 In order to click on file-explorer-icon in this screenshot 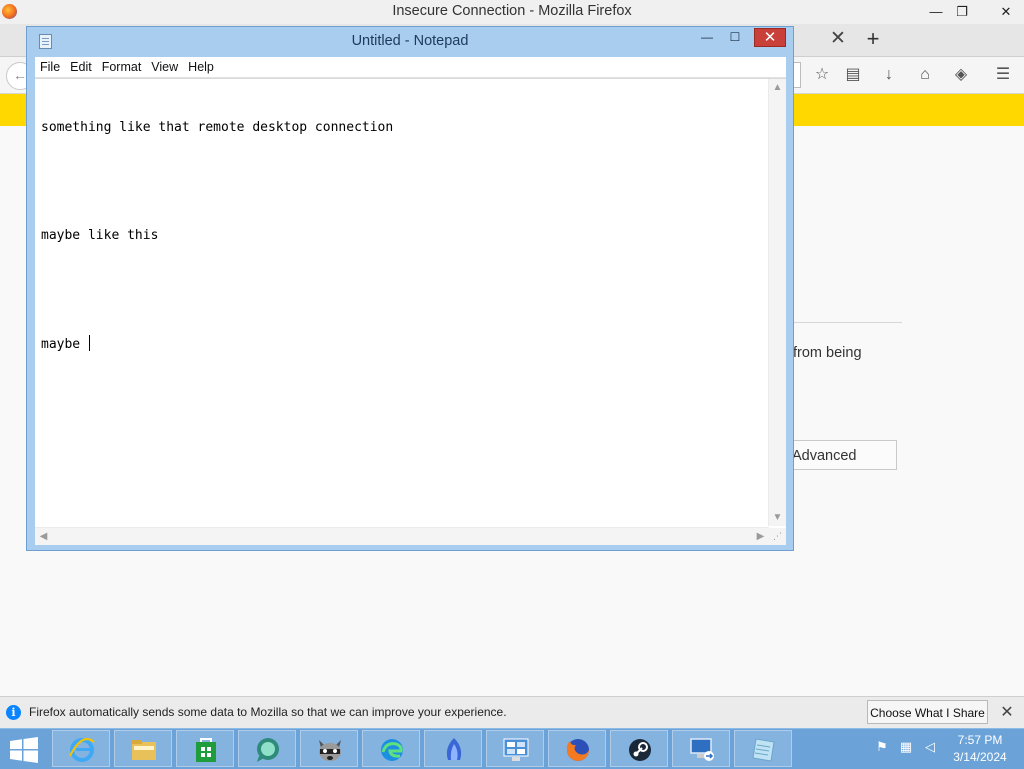, I will do `click(144, 750)`.